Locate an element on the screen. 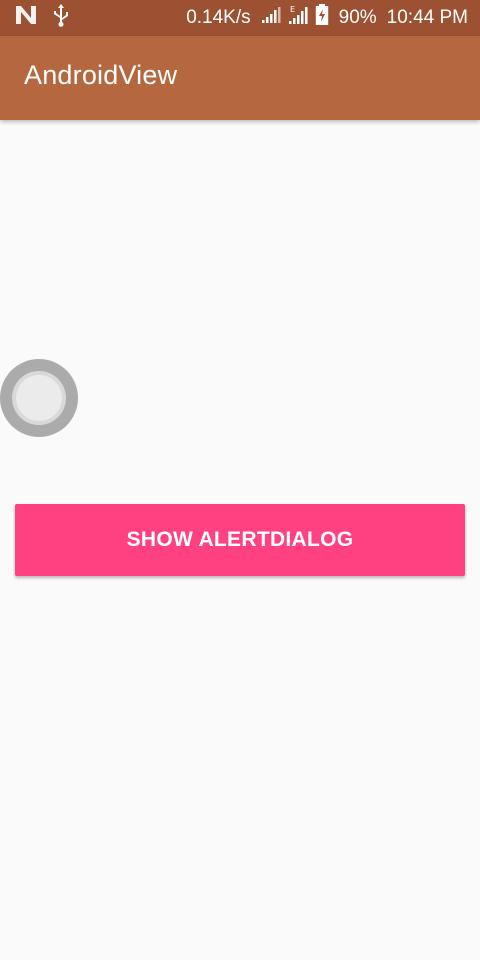  signal-e-icon: E is located at coordinates (298, 18).